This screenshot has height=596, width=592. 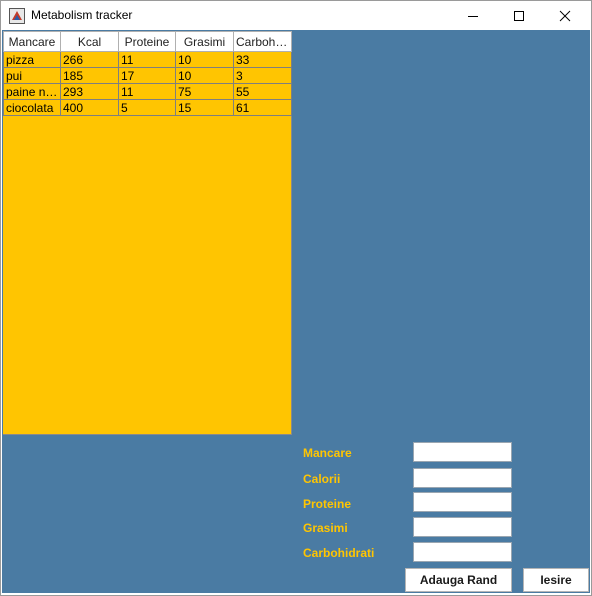 I want to click on minimize-icon, so click(x=473, y=16).